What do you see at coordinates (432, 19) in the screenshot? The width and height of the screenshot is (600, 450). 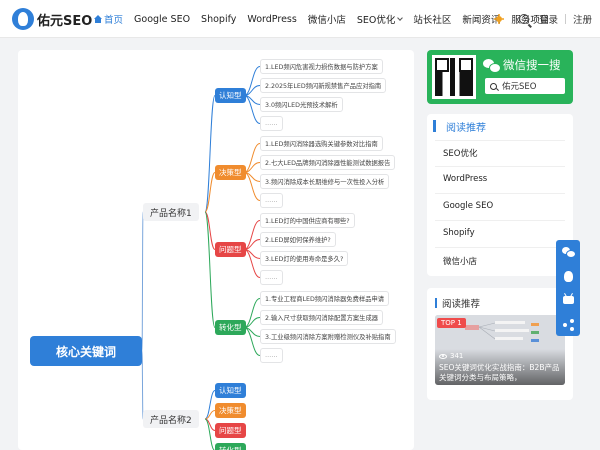 I see `nav-webmaster-community: 站长社区` at bounding box center [432, 19].